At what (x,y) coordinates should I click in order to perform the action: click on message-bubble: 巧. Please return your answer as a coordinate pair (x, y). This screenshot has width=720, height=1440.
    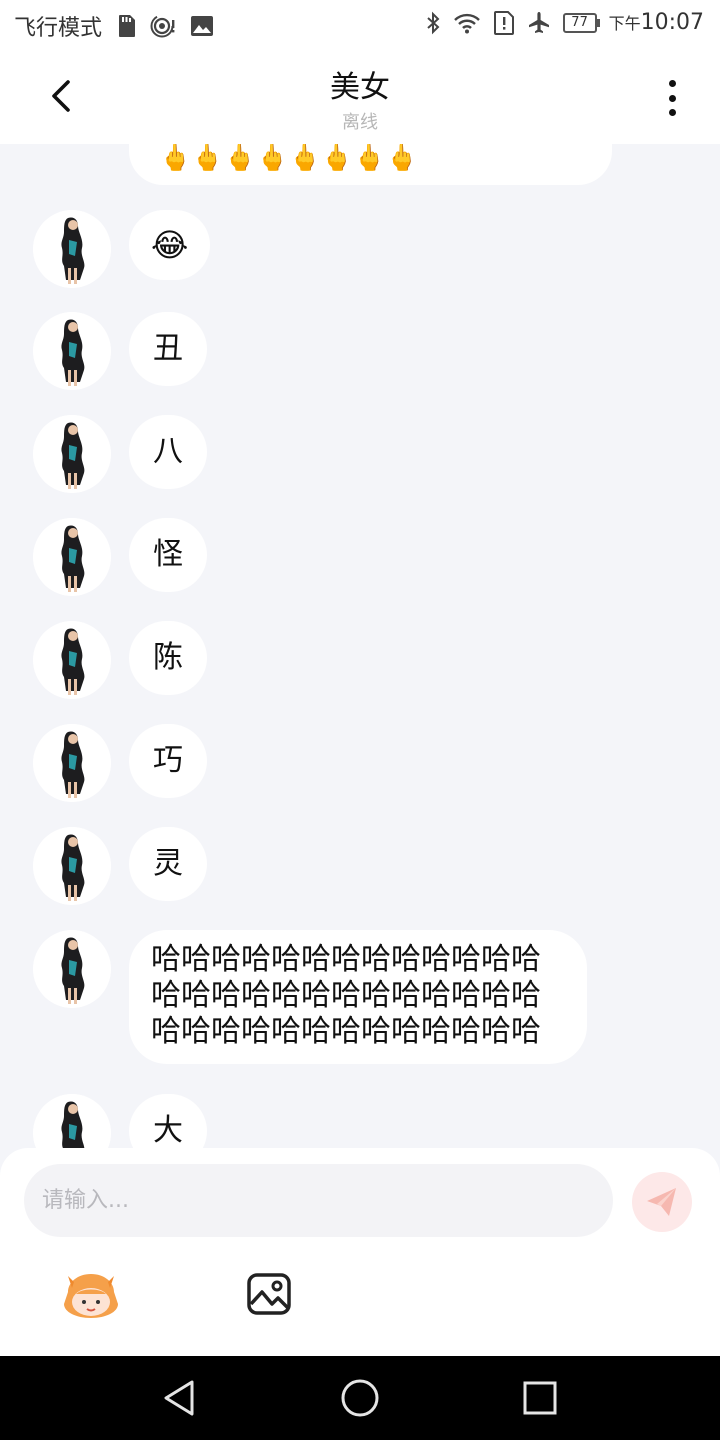
    Looking at the image, I should click on (168, 761).